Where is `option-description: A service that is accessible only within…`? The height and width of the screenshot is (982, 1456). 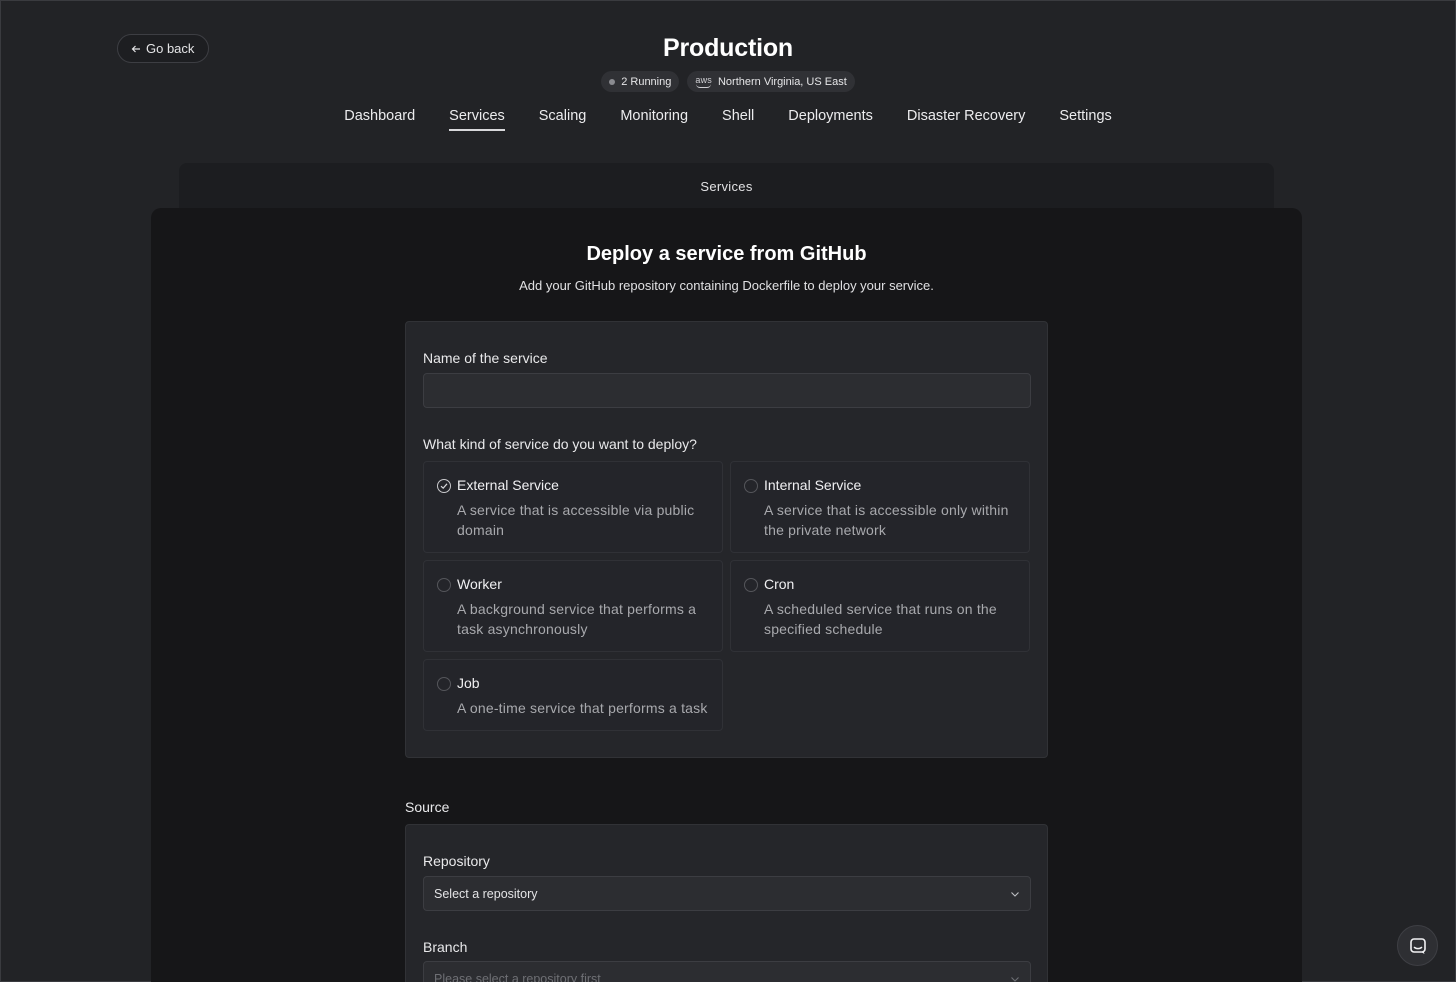
option-description: A service that is accessible only within… is located at coordinates (886, 520).